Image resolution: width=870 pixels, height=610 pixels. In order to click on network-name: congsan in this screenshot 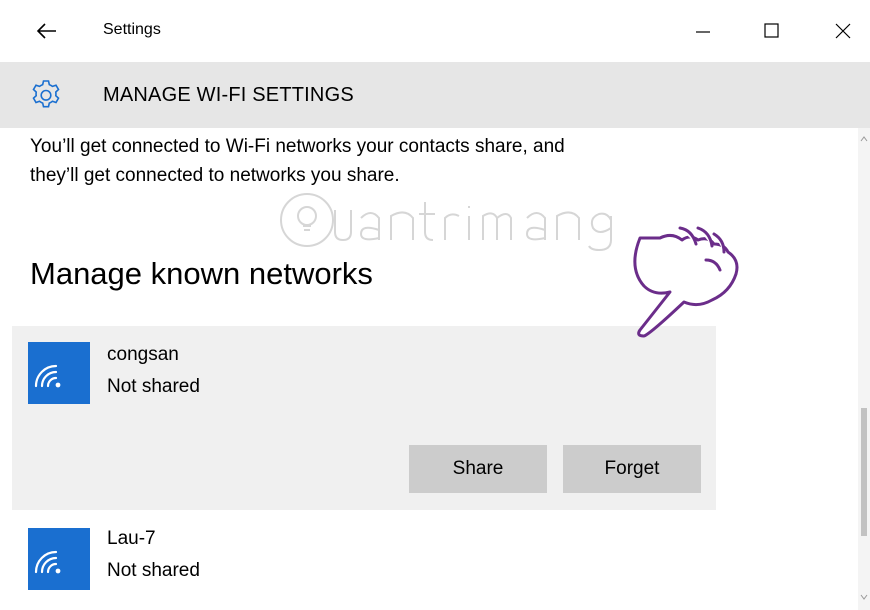, I will do `click(143, 354)`.